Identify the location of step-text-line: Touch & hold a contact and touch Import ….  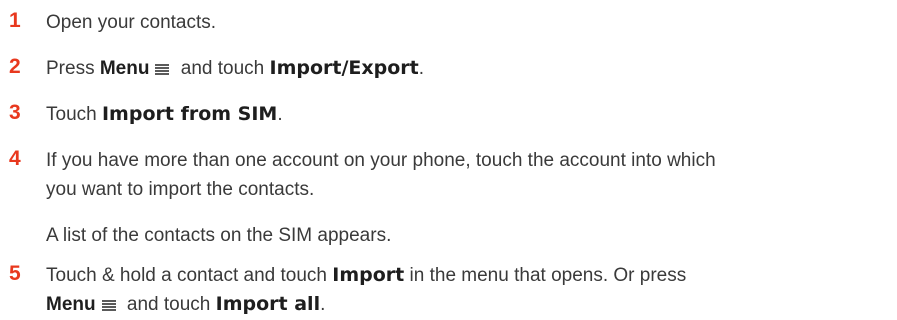
(456, 275).